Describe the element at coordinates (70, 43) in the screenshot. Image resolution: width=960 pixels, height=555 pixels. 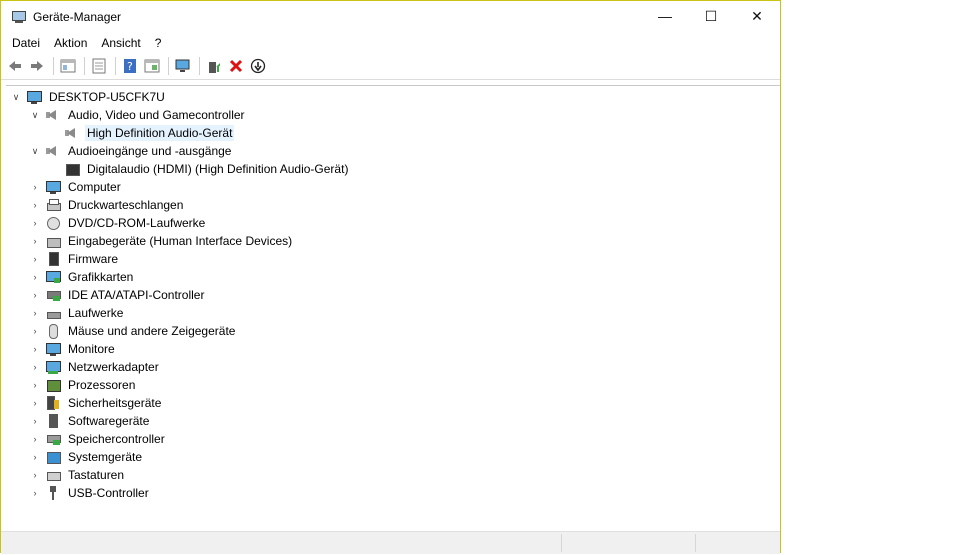
I see `menu-action: Aktion` at that location.